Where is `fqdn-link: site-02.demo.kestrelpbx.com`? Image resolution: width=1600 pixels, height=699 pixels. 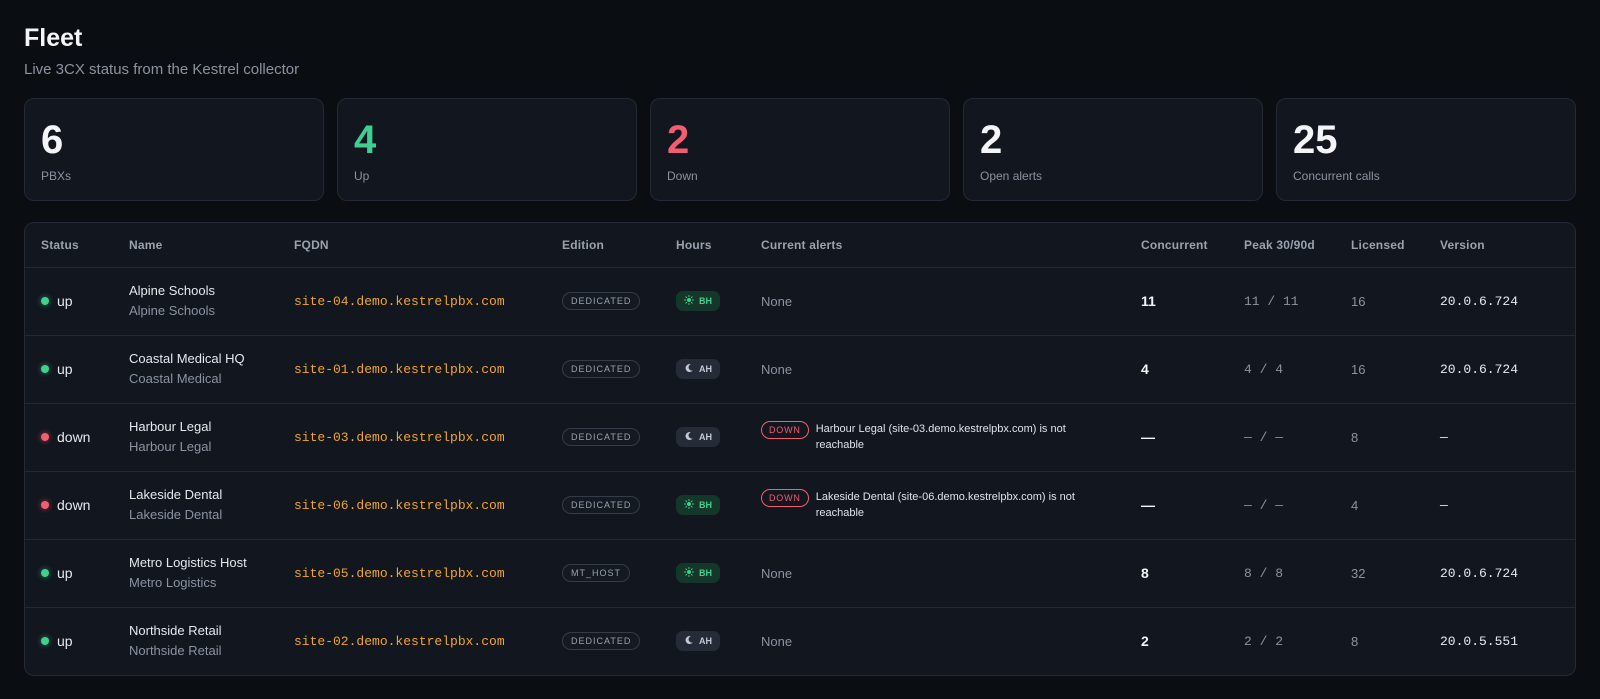 fqdn-link: site-02.demo.kestrelpbx.com is located at coordinates (399, 641).